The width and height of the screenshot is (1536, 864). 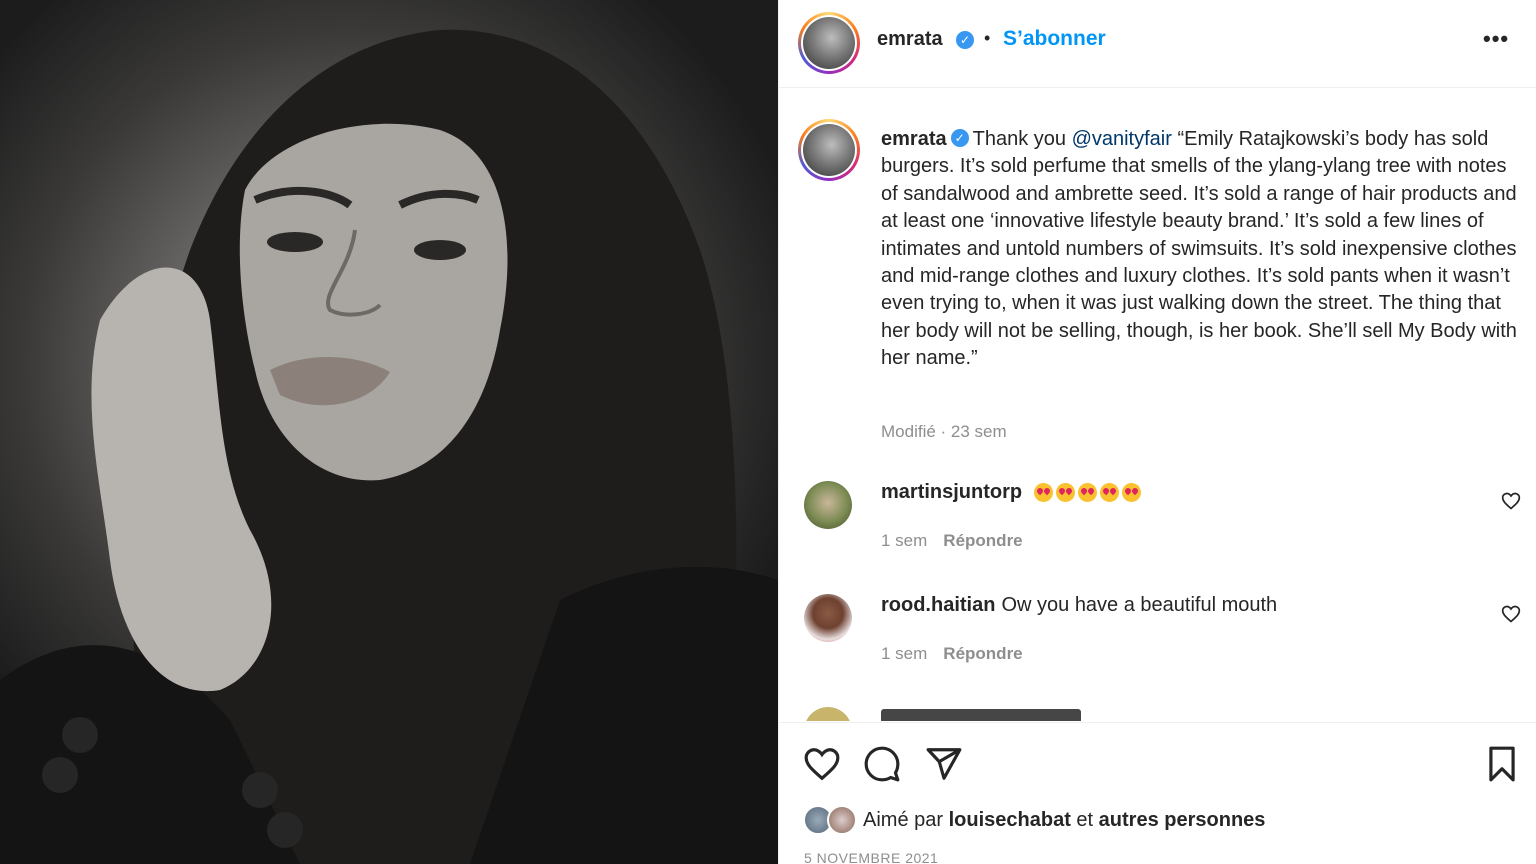 I want to click on comment-text-partial, so click(x=981, y=715).